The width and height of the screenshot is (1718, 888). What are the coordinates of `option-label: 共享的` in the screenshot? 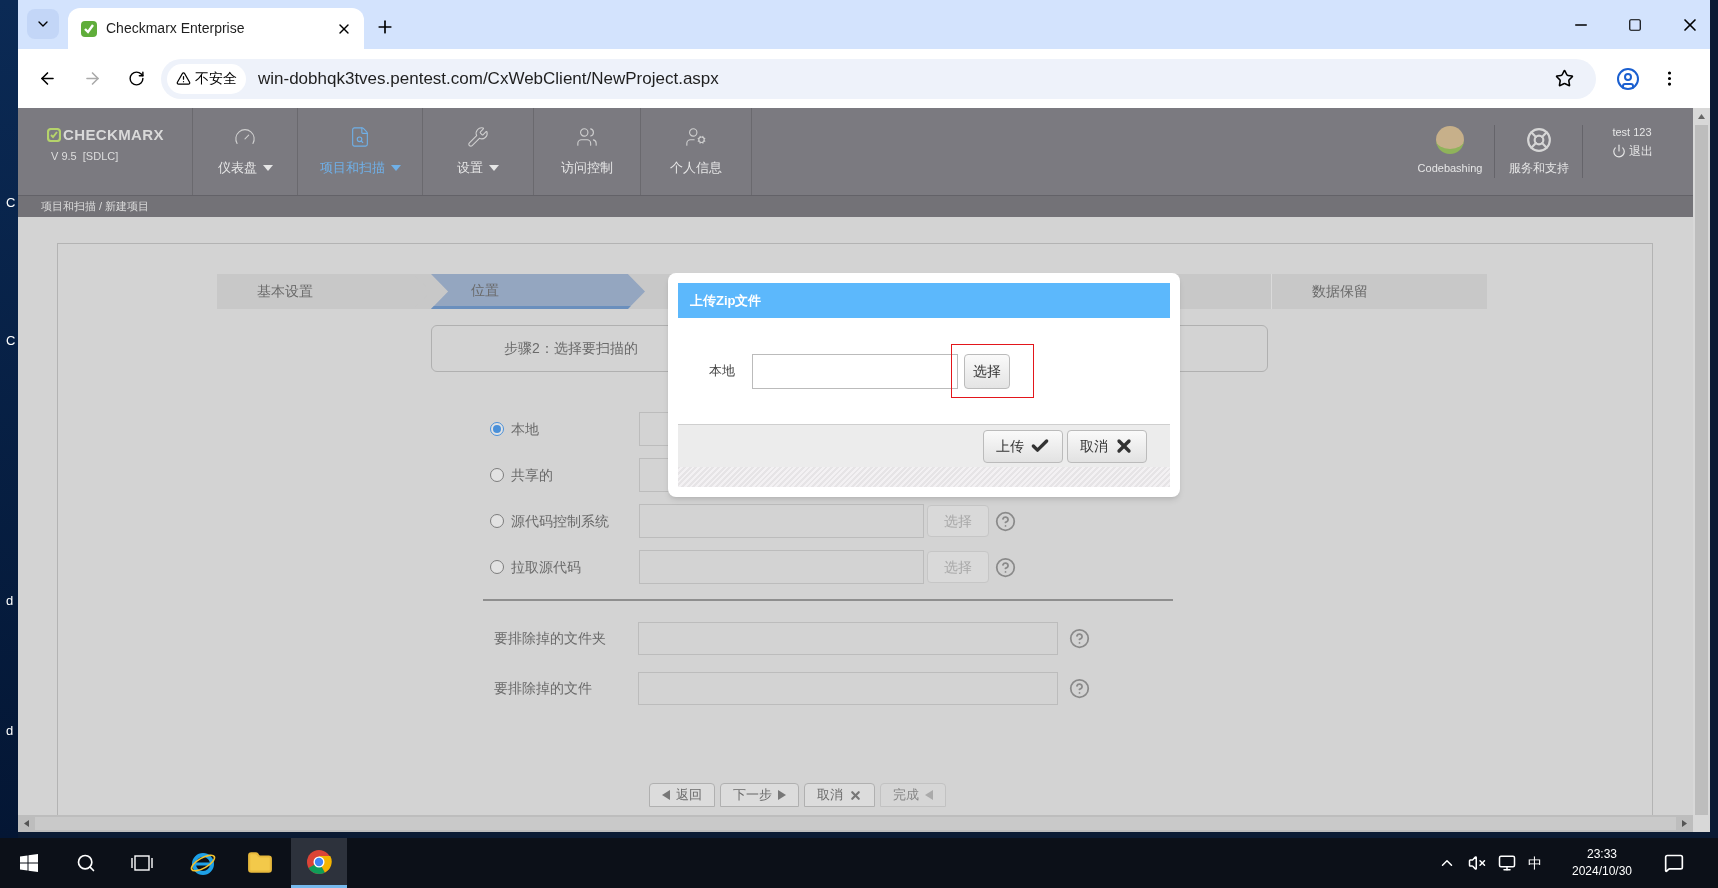 It's located at (532, 475).